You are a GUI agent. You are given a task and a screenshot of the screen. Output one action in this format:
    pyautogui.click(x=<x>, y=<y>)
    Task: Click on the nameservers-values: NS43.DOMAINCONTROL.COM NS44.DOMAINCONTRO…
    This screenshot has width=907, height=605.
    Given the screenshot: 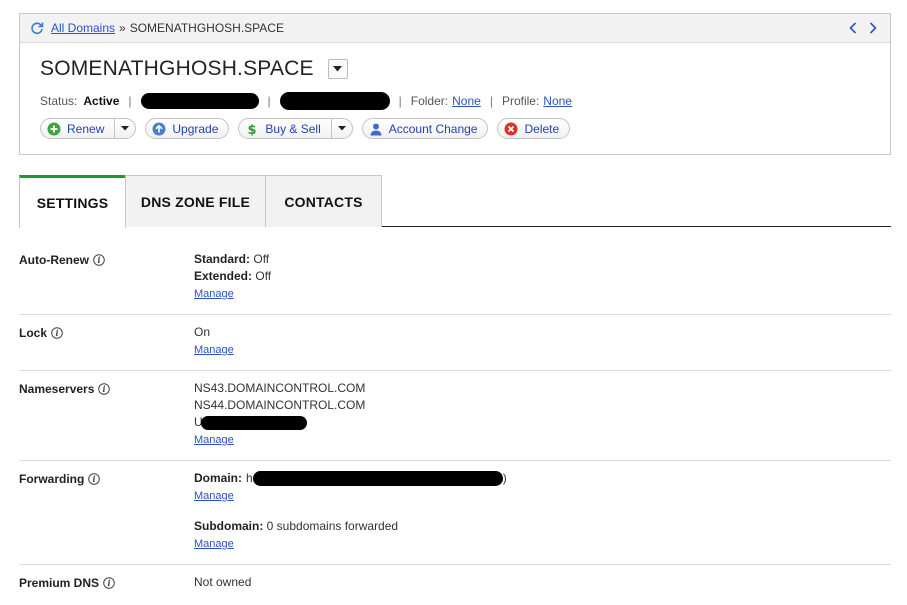 What is the action you would take?
    pyautogui.click(x=279, y=414)
    